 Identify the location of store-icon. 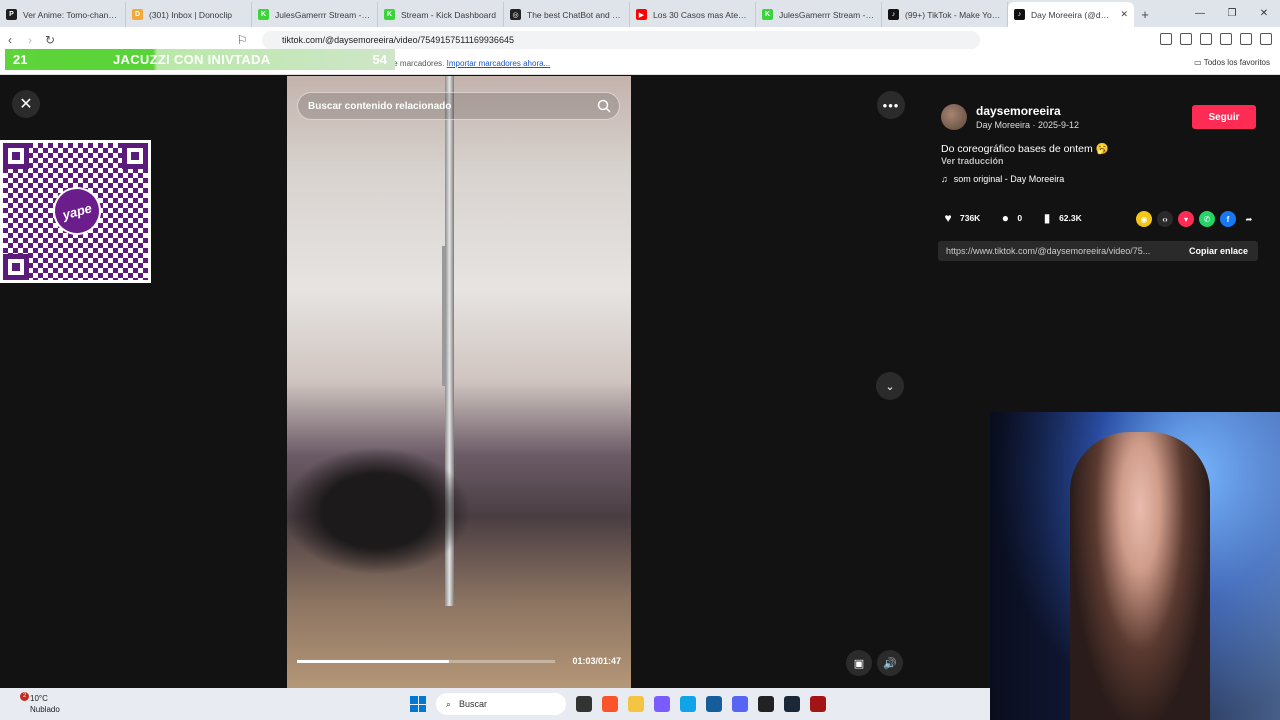
(714, 704).